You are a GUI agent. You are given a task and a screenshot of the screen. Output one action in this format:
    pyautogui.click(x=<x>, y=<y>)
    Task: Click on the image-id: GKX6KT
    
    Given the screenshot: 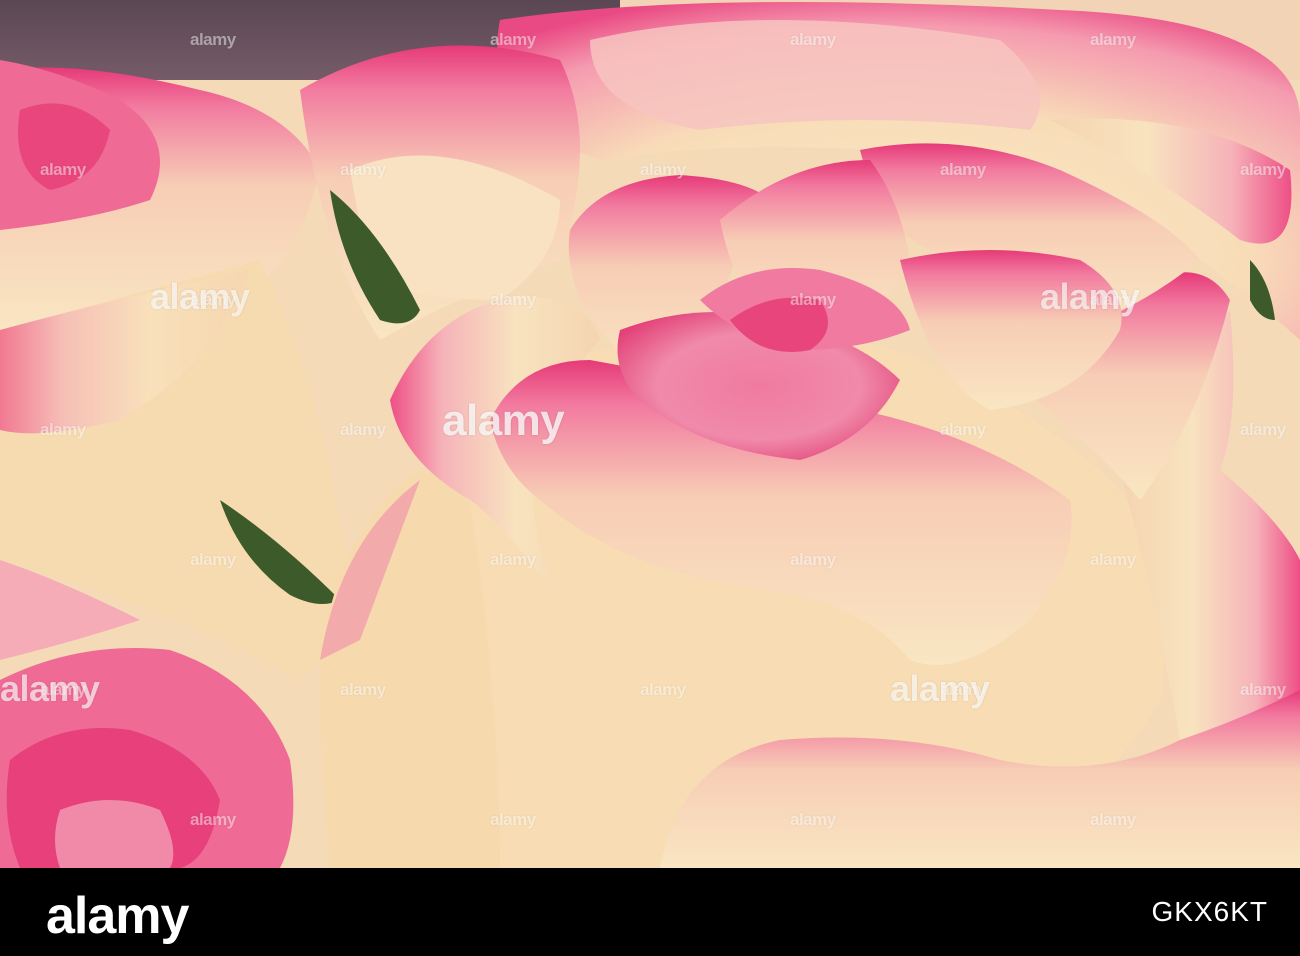 What is the action you would take?
    pyautogui.click(x=1209, y=911)
    